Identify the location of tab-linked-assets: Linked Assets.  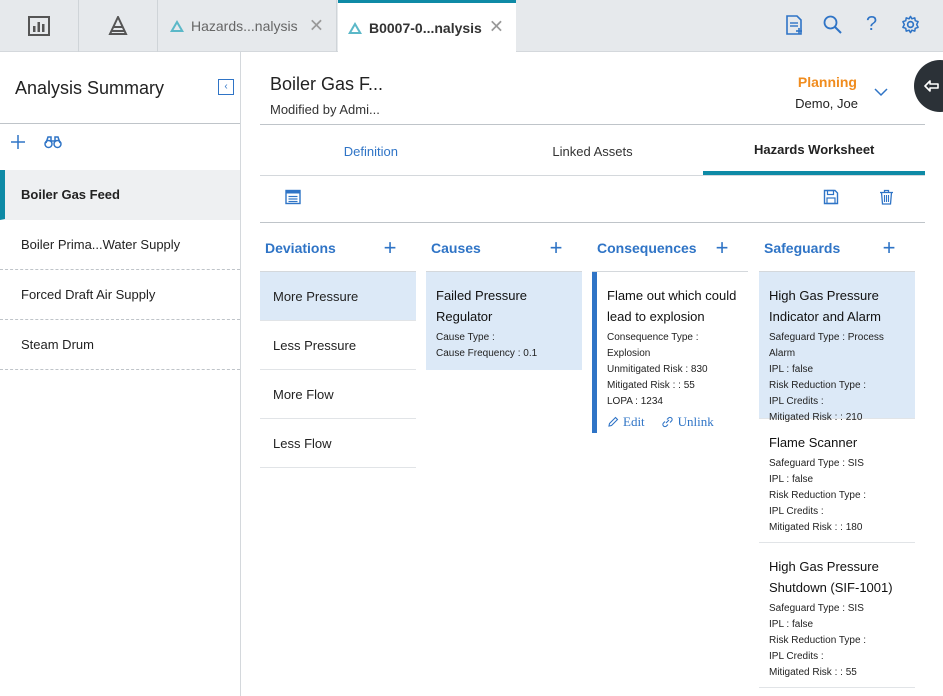
(593, 151).